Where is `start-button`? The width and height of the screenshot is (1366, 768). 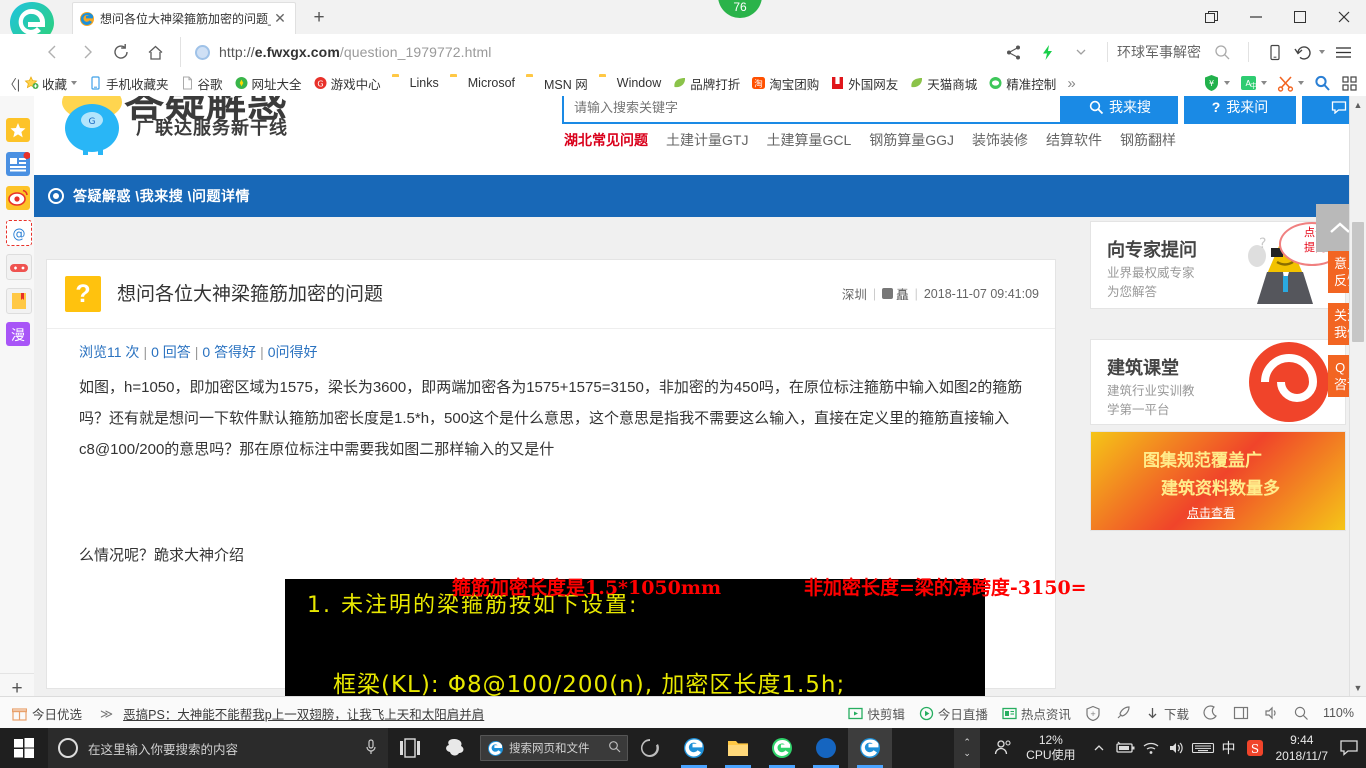 start-button is located at coordinates (24, 748).